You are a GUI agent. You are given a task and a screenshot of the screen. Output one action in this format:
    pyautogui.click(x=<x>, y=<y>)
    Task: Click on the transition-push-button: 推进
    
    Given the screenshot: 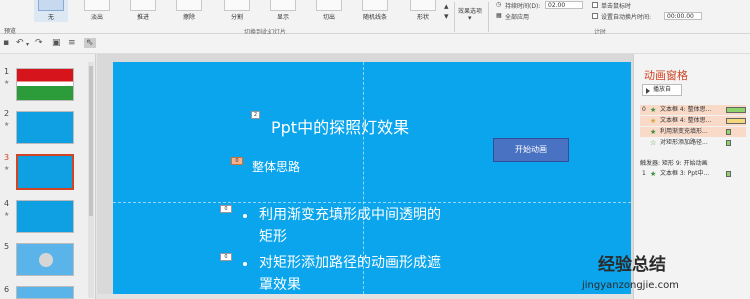 What is the action you would take?
    pyautogui.click(x=143, y=11)
    